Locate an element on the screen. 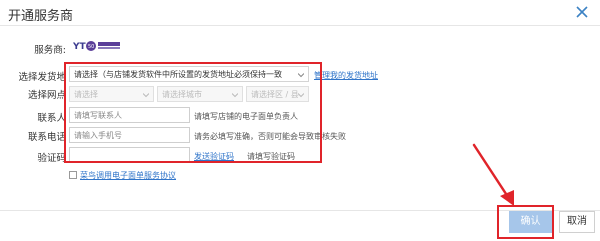 The height and width of the screenshot is (241, 600). outlet-city-value: 请选择城市 is located at coordinates (182, 94).